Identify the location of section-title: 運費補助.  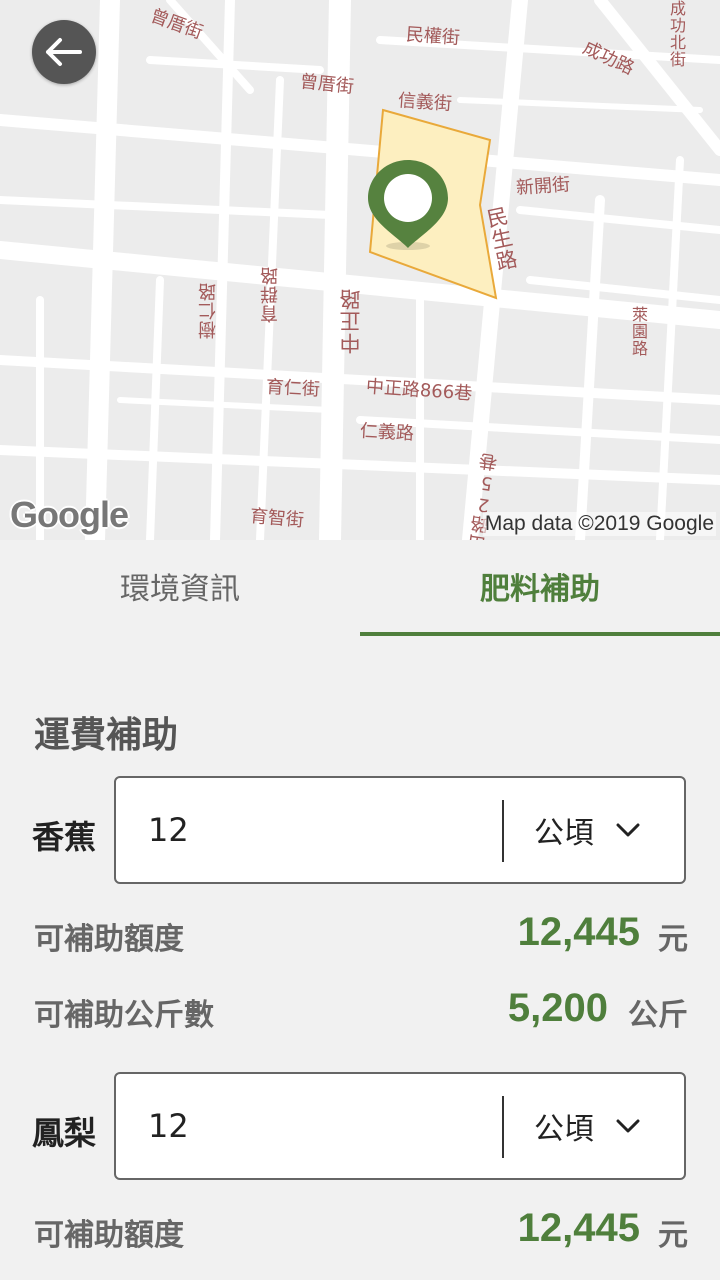
(106, 735).